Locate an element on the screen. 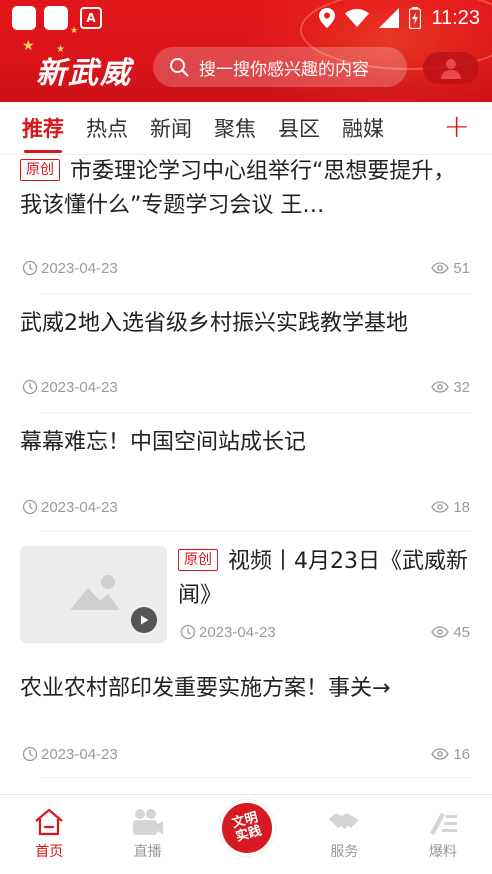 Image resolution: width=492 pixels, height=874 pixels. tab-hot: 热点 is located at coordinates (107, 128).